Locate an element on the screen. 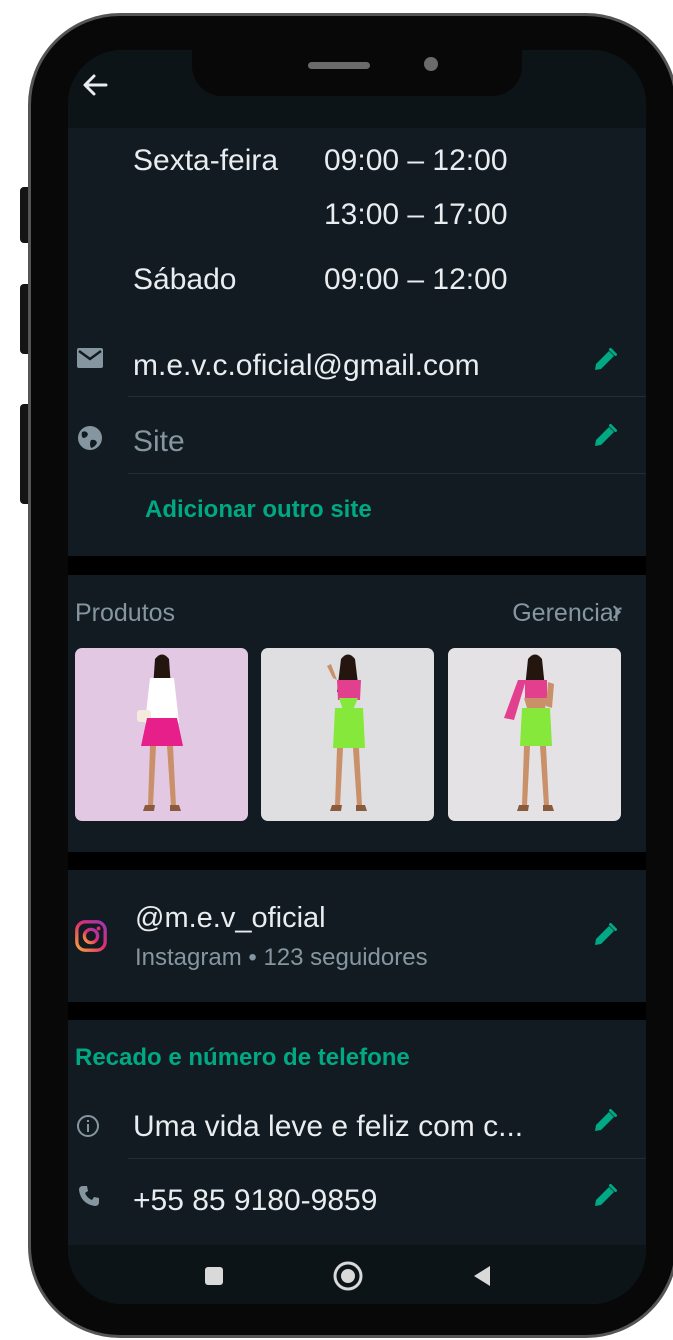  instagram-handle: @m.e.v_oficial is located at coordinates (230, 918).